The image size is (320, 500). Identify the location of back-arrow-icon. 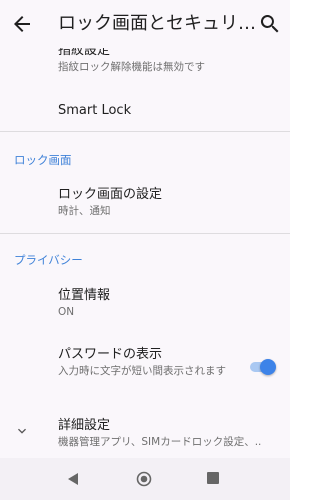
(22, 24).